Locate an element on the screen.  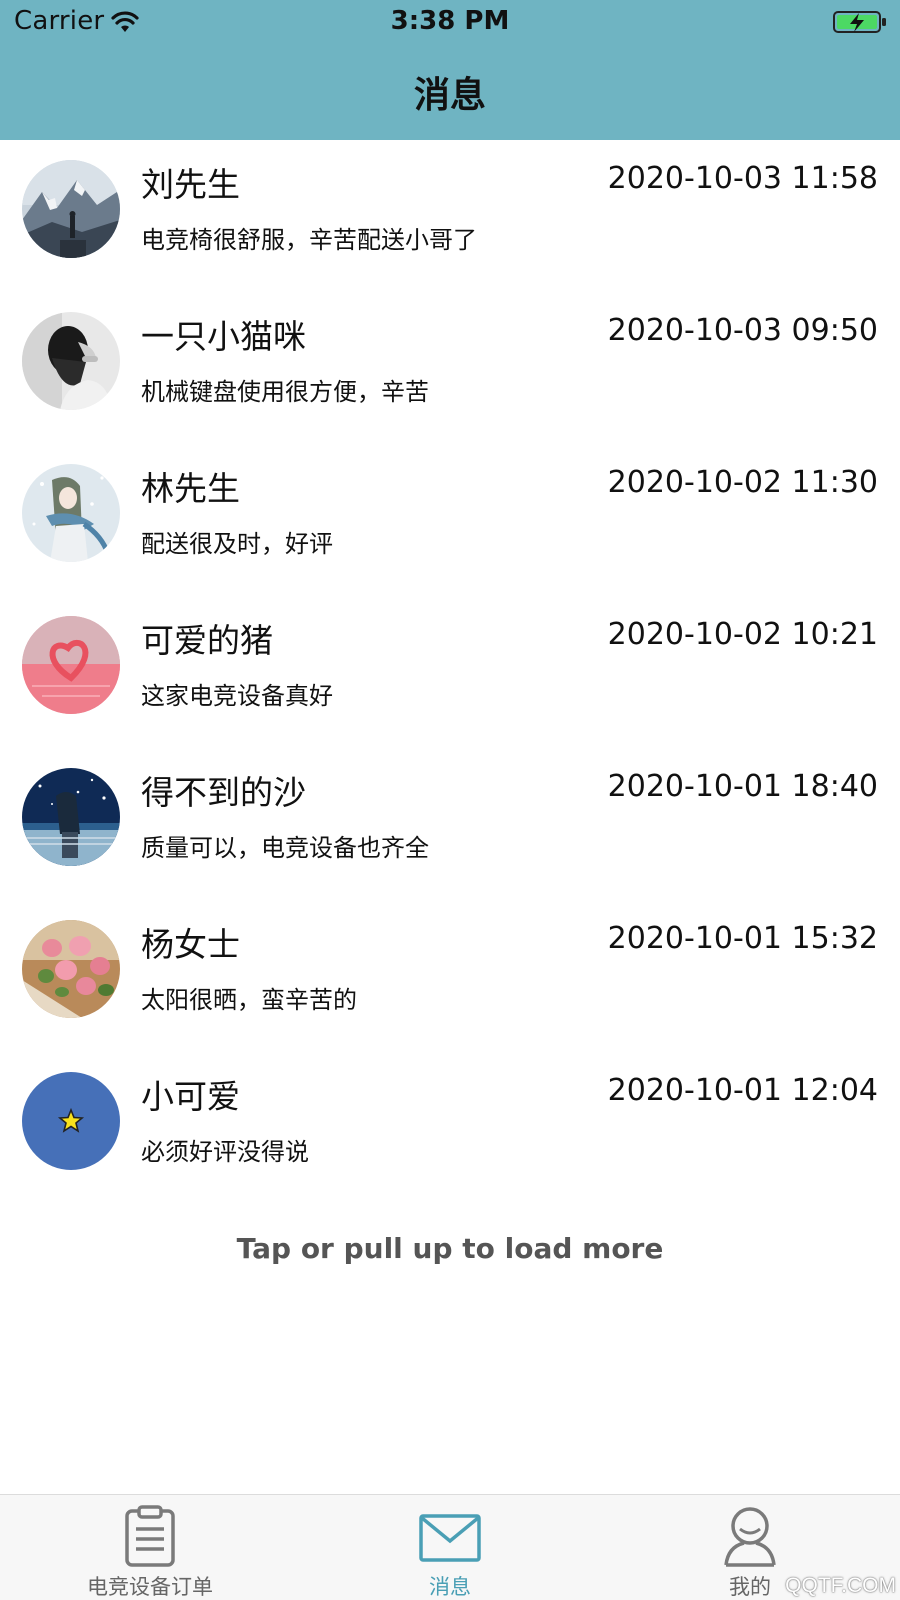
sender-name: 刘先生 is located at coordinates (190, 184).